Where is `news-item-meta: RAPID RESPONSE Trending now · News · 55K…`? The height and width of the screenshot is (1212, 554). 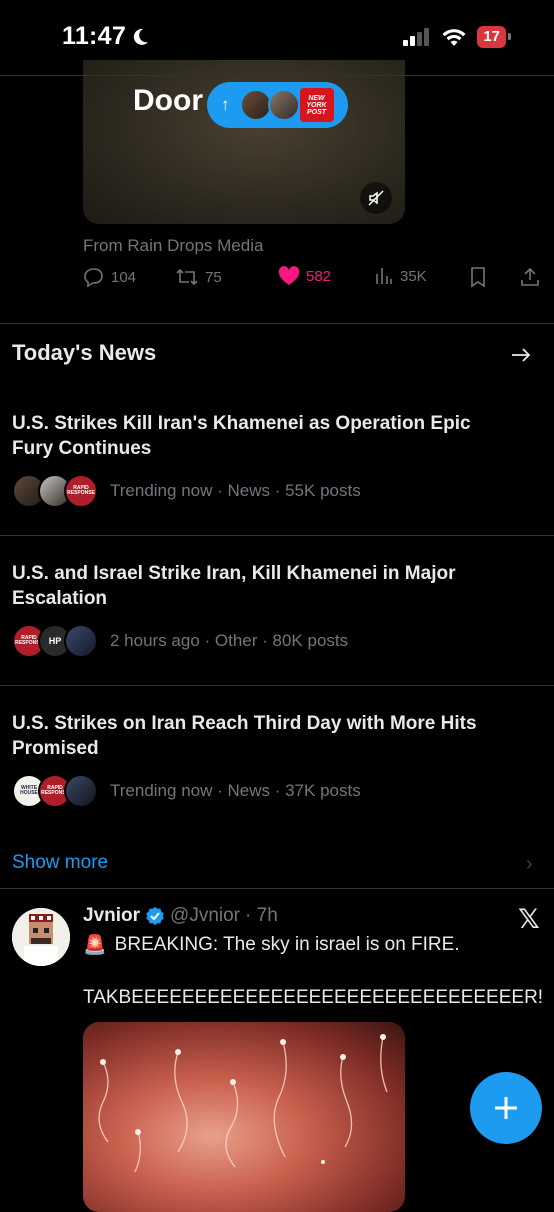 news-item-meta: RAPID RESPONSE Trending now · News · 55K… is located at coordinates (186, 491).